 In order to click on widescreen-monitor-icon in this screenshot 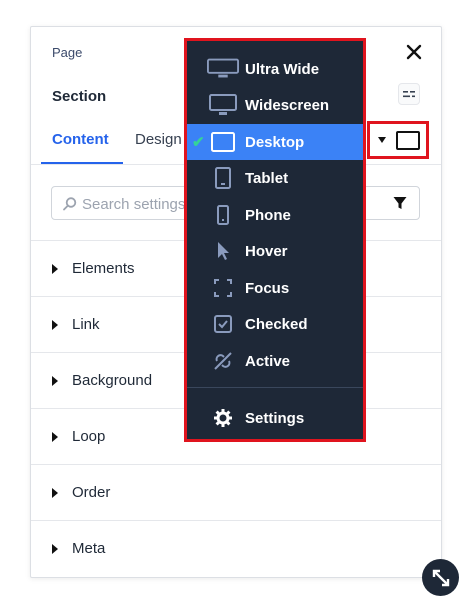, I will do `click(223, 105)`.